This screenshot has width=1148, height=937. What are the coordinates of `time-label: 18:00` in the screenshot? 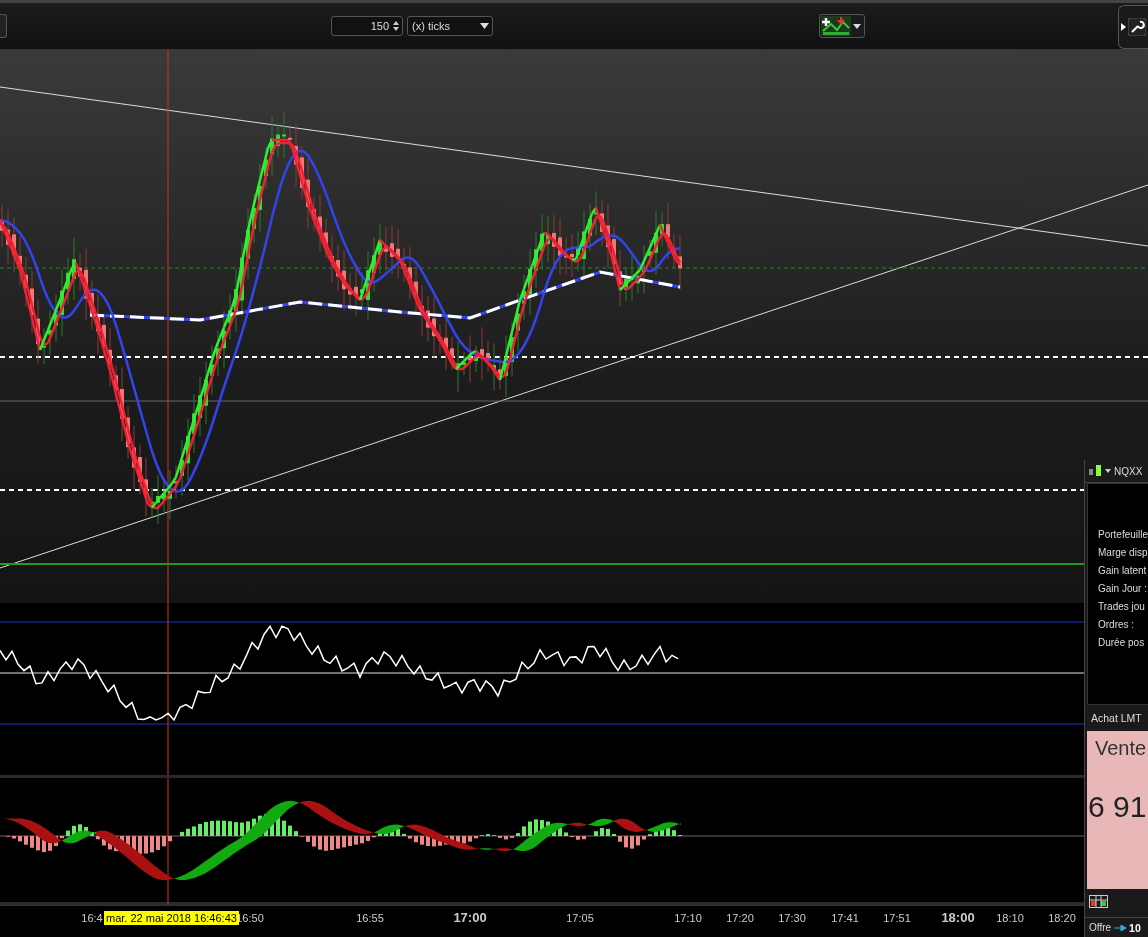 It's located at (958, 917).